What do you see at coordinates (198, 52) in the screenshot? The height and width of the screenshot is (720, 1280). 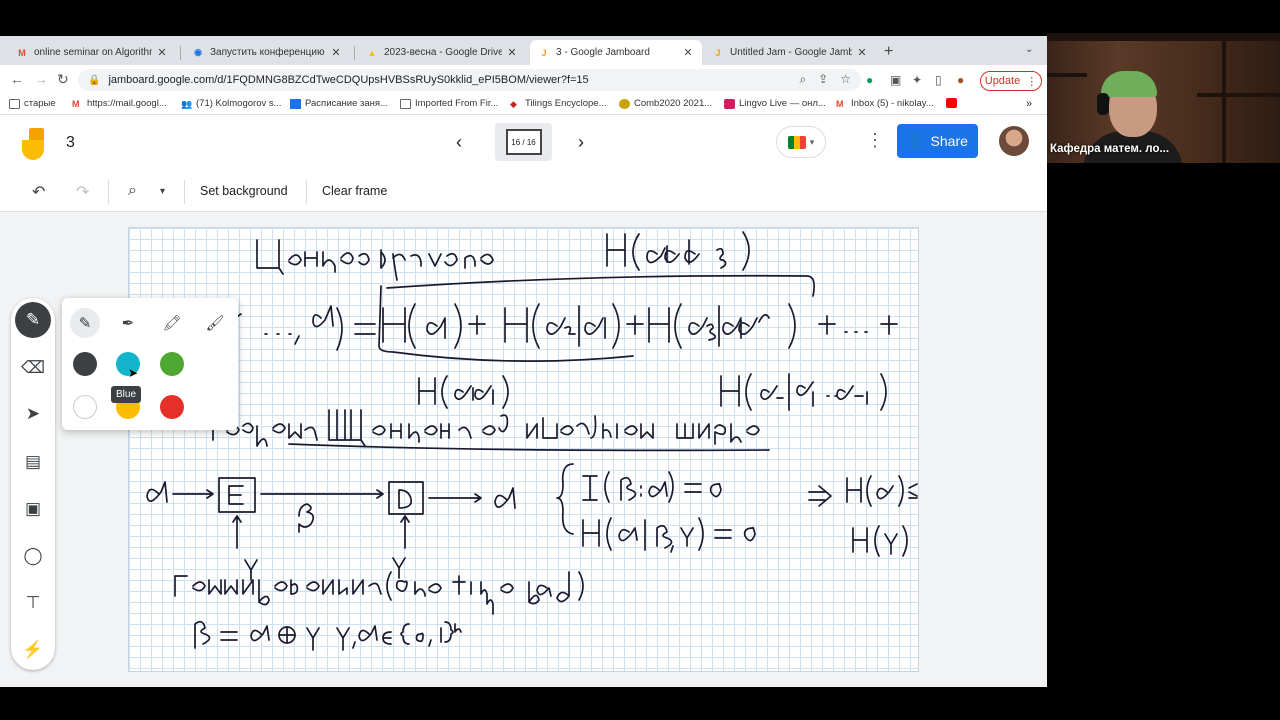 I see `chrome-icon: ◉` at bounding box center [198, 52].